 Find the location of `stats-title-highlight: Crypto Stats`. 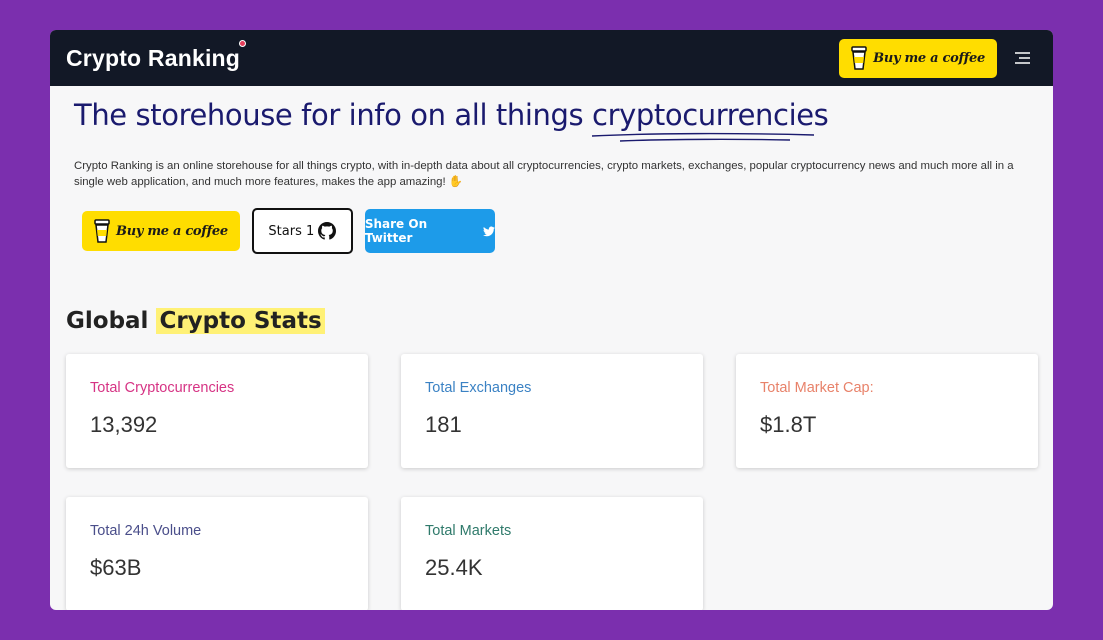

stats-title-highlight: Crypto Stats is located at coordinates (240, 321).